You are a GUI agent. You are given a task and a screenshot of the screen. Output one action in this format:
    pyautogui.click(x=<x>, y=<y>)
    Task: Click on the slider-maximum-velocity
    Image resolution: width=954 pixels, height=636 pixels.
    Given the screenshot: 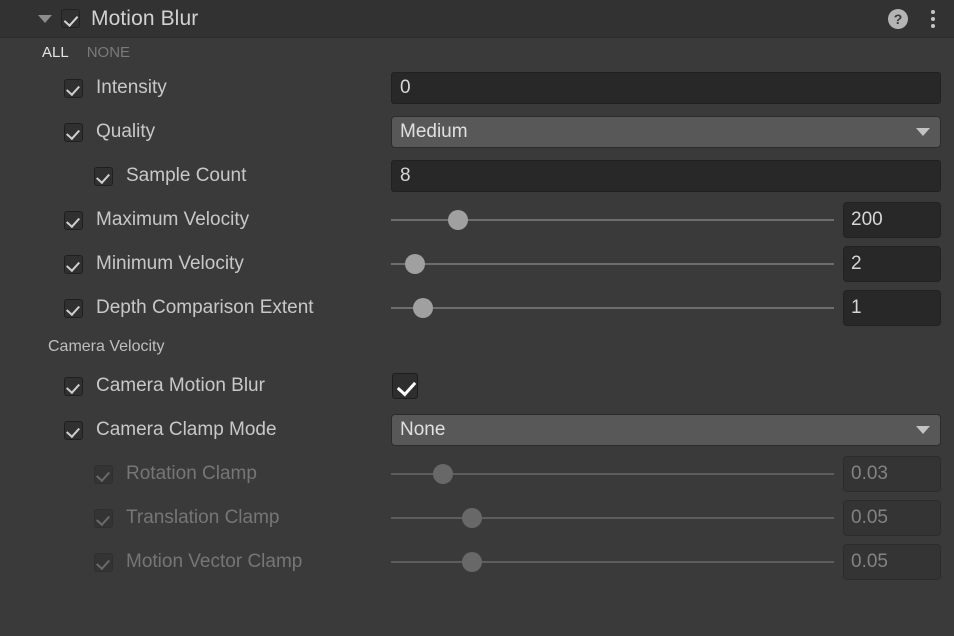 What is the action you would take?
    pyautogui.click(x=612, y=220)
    